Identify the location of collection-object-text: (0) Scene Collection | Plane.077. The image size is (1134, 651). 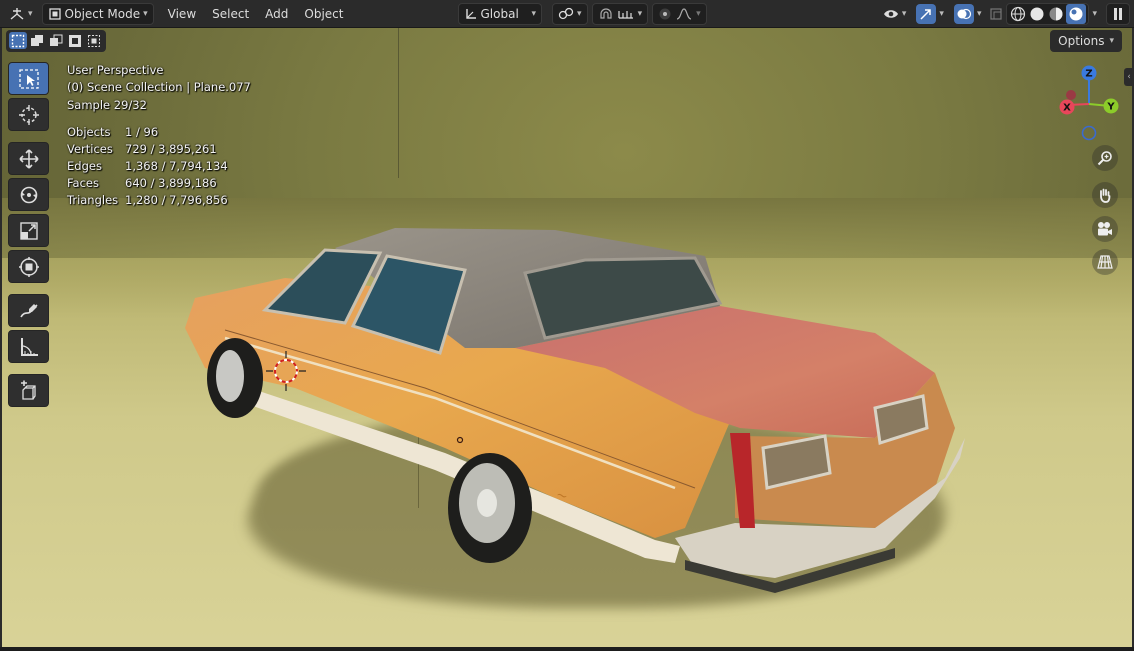
(159, 87).